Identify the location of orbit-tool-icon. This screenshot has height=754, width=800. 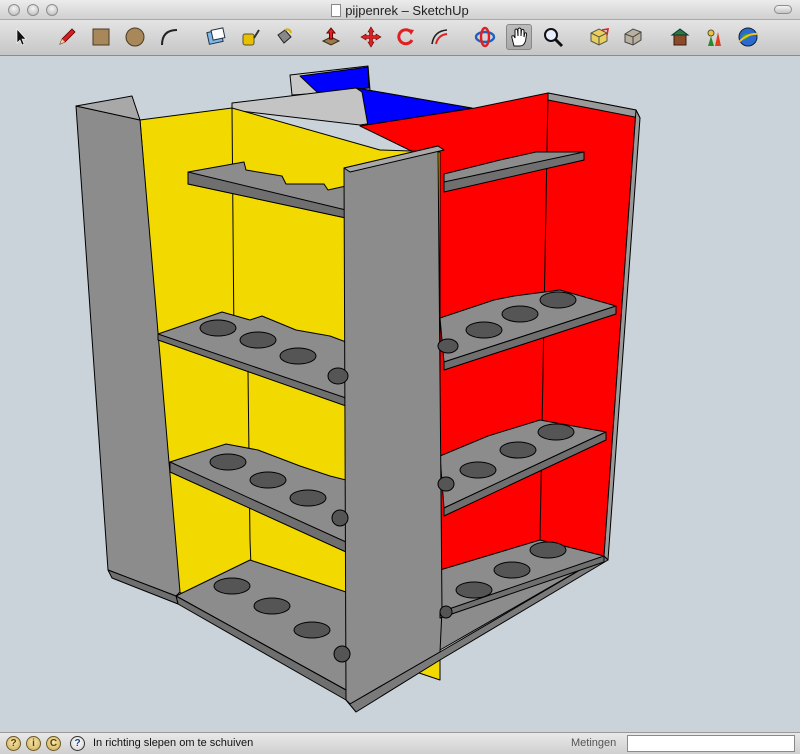
(485, 37).